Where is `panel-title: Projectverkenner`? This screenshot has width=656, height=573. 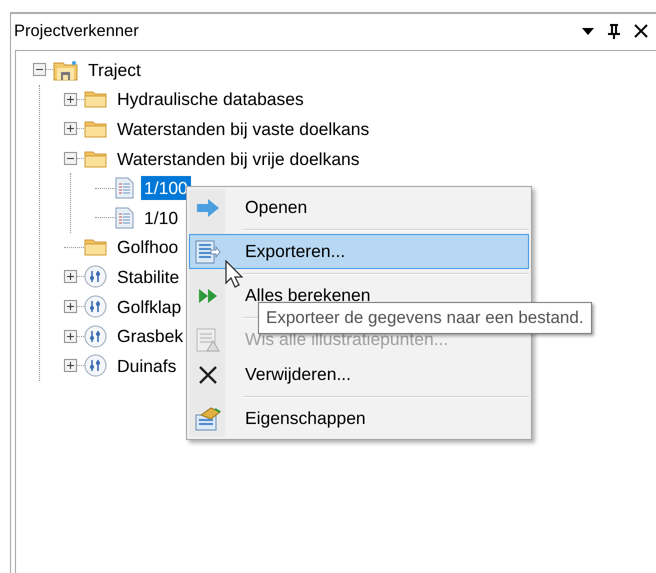
panel-title: Projectverkenner is located at coordinates (76, 31).